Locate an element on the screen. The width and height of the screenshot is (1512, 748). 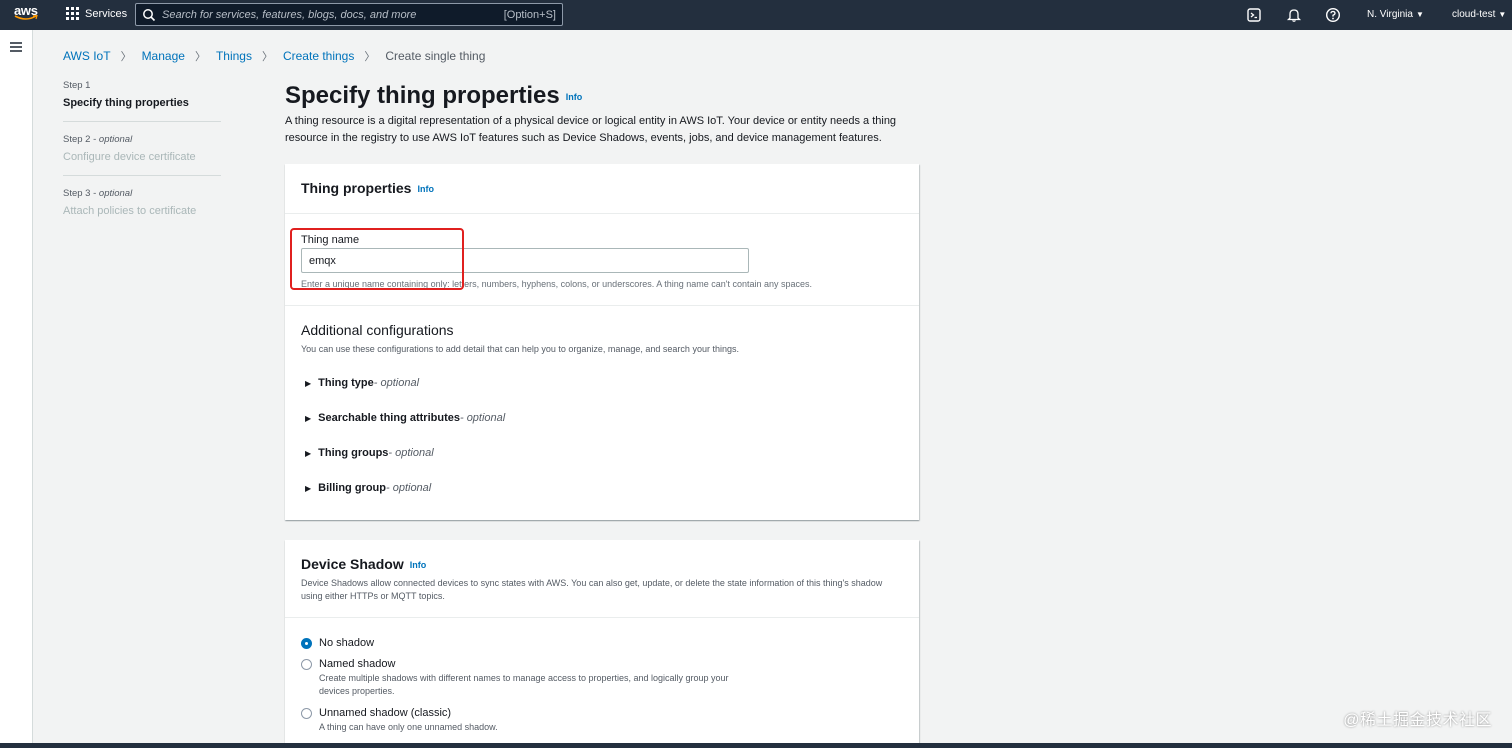
page-title-text: Specify thing properties is located at coordinates (422, 95).